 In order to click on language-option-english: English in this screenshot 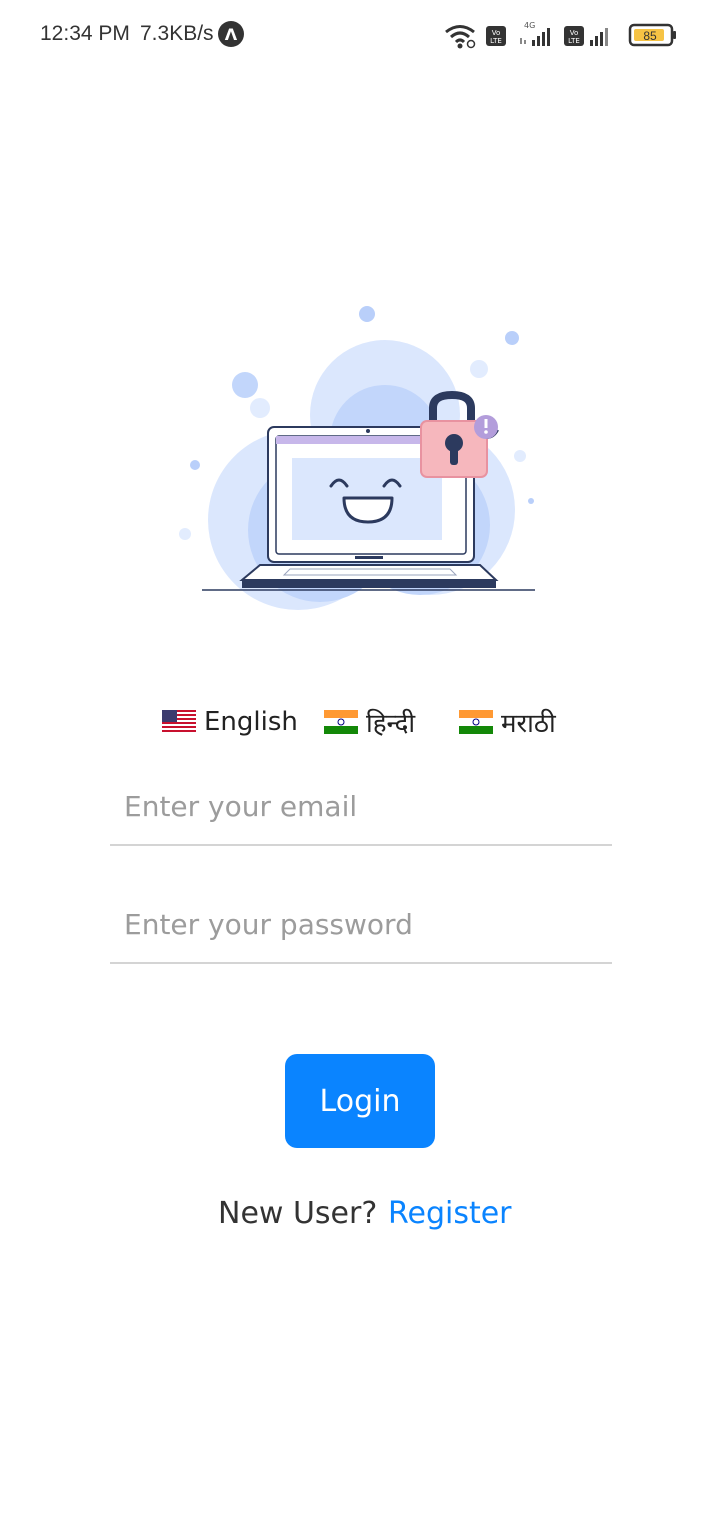, I will do `click(230, 722)`.